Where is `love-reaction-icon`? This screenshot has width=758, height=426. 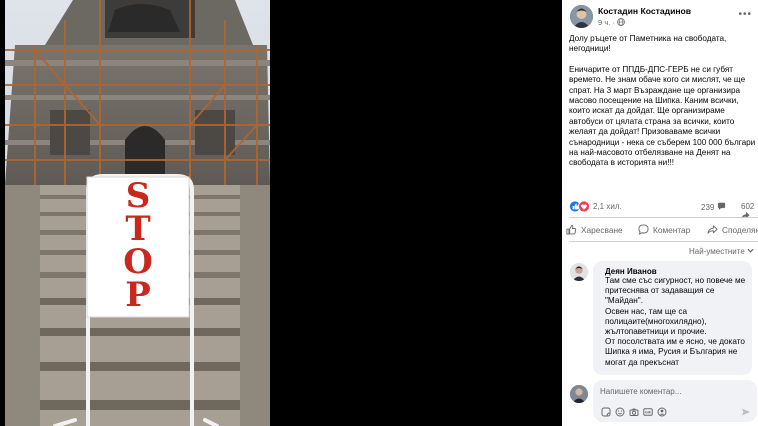
love-reaction-icon is located at coordinates (584, 206).